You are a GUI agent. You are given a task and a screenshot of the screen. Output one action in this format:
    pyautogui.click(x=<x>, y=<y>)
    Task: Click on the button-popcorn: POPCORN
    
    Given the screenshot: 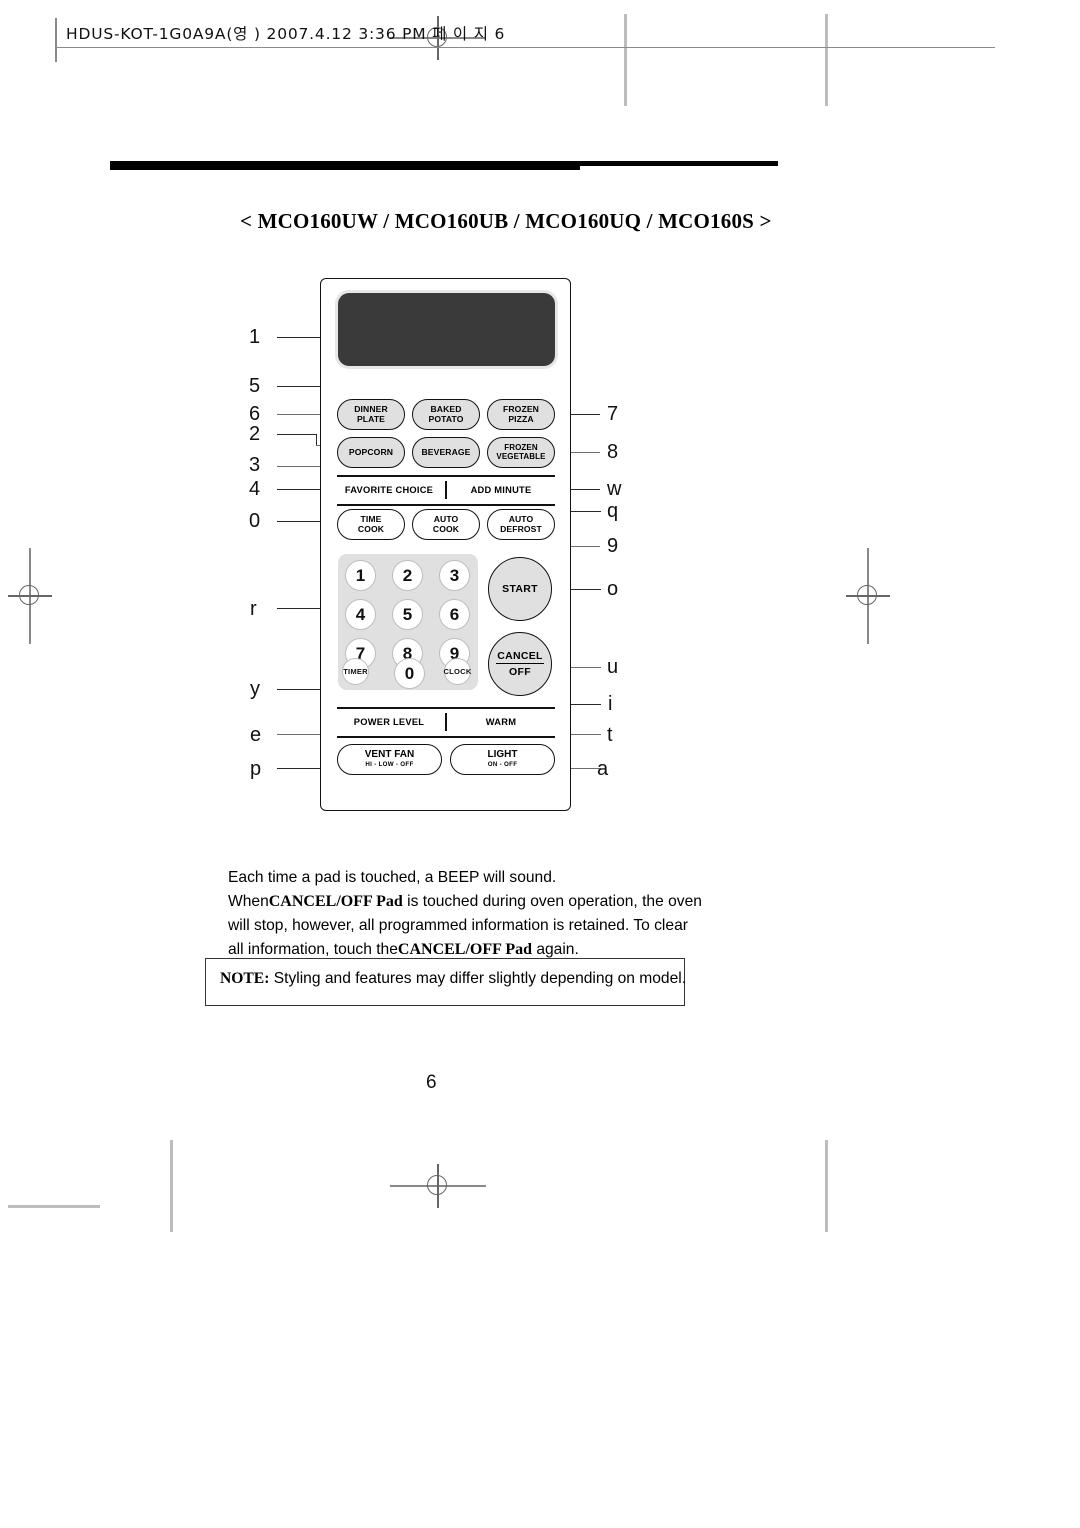 What is the action you would take?
    pyautogui.click(x=371, y=452)
    